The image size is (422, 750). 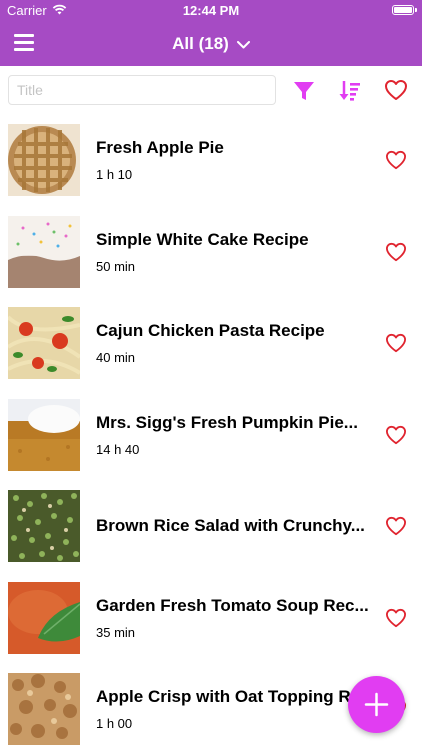 I want to click on recipe-time: 1 h 00, so click(x=114, y=723).